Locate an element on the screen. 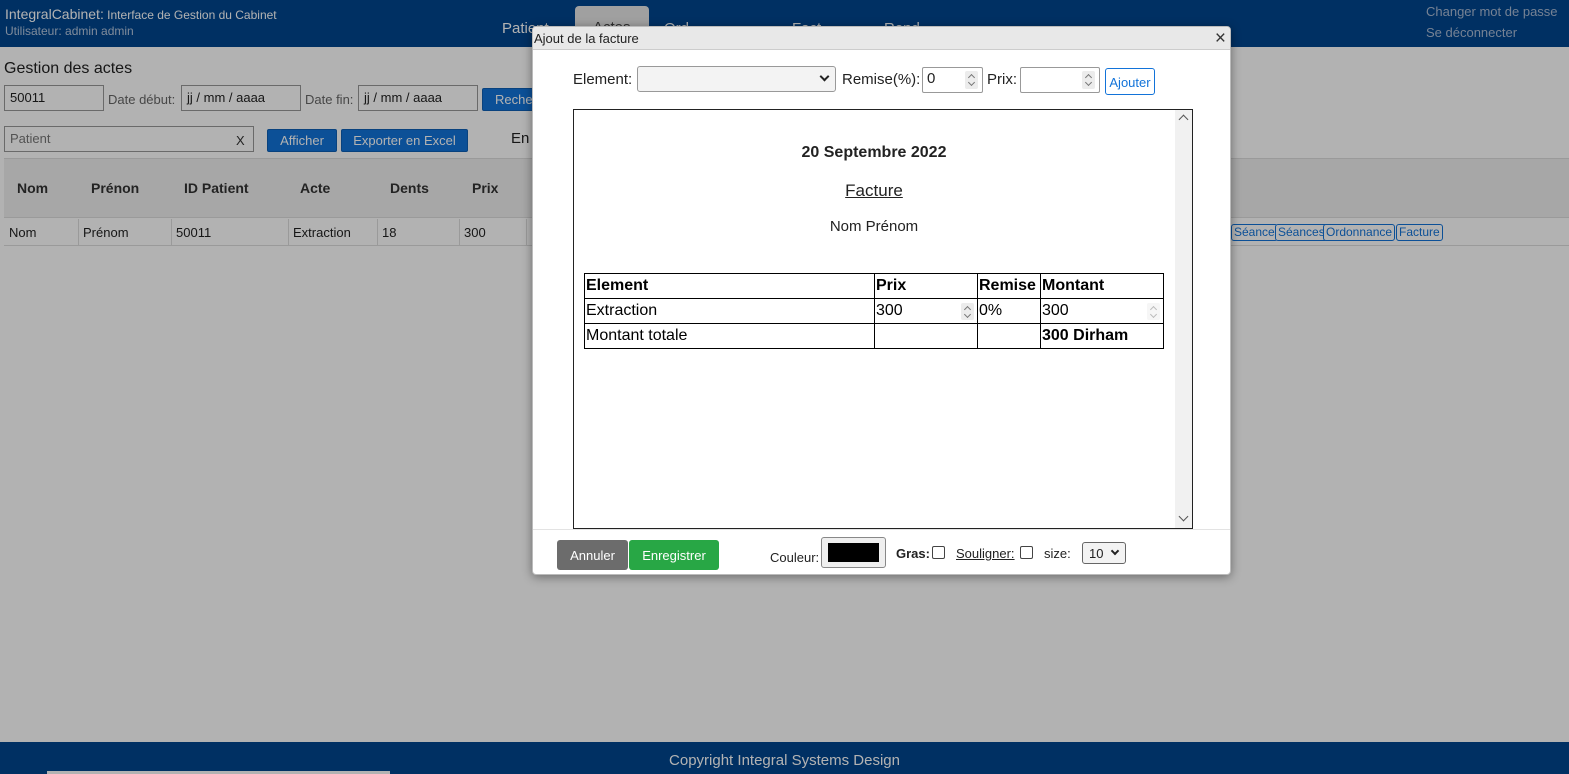  invoice-line-price: 300 is located at coordinates (926, 311).